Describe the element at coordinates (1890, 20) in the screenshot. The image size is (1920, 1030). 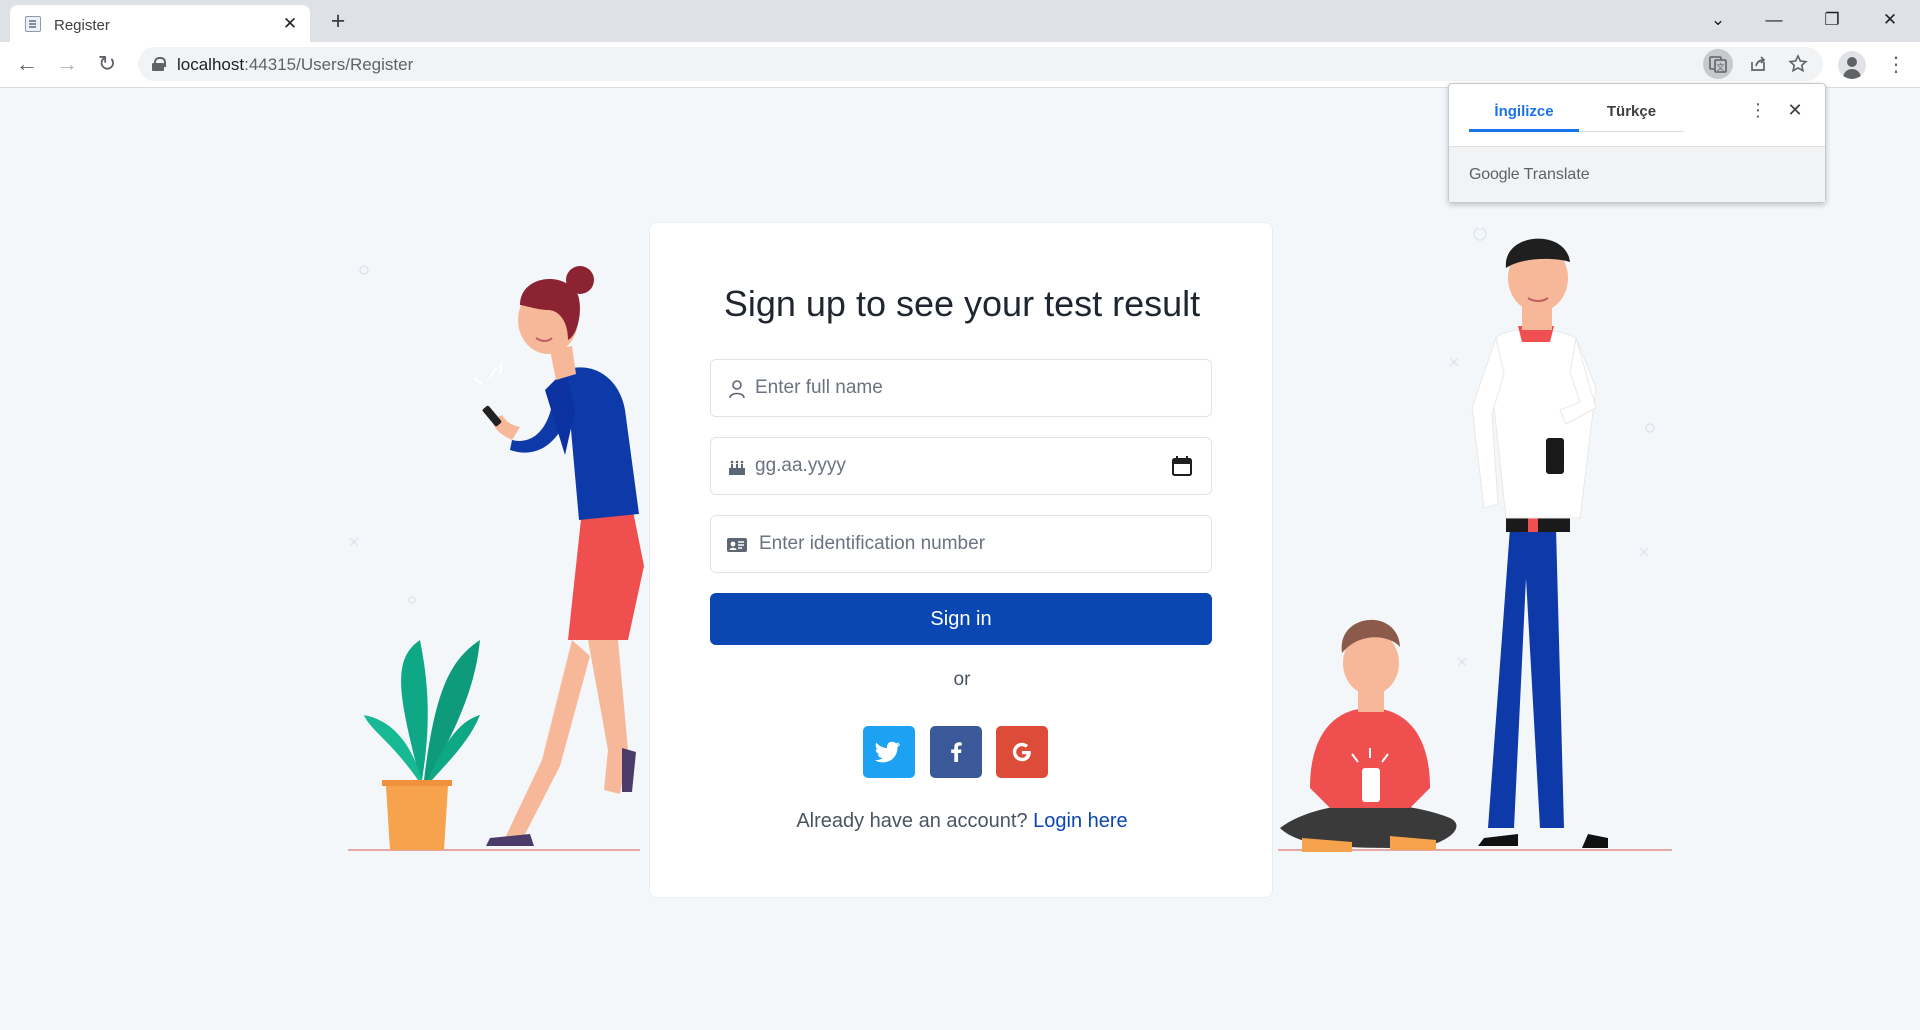
I see `close-window-icon: ✕` at that location.